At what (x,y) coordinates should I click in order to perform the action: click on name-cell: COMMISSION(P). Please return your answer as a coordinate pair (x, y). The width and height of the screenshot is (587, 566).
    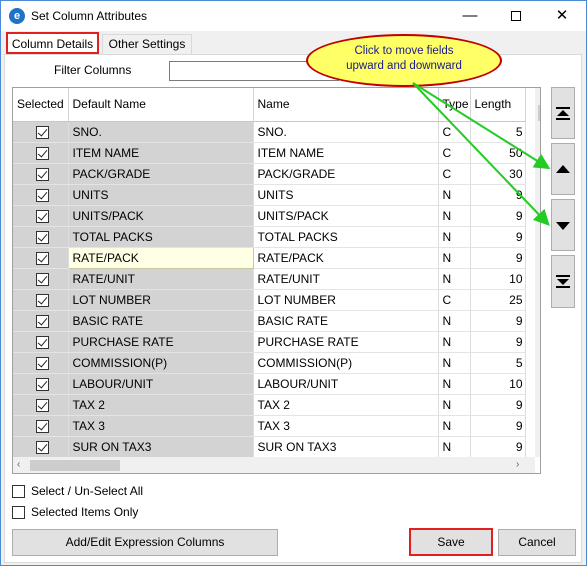
    Looking at the image, I should click on (346, 363).